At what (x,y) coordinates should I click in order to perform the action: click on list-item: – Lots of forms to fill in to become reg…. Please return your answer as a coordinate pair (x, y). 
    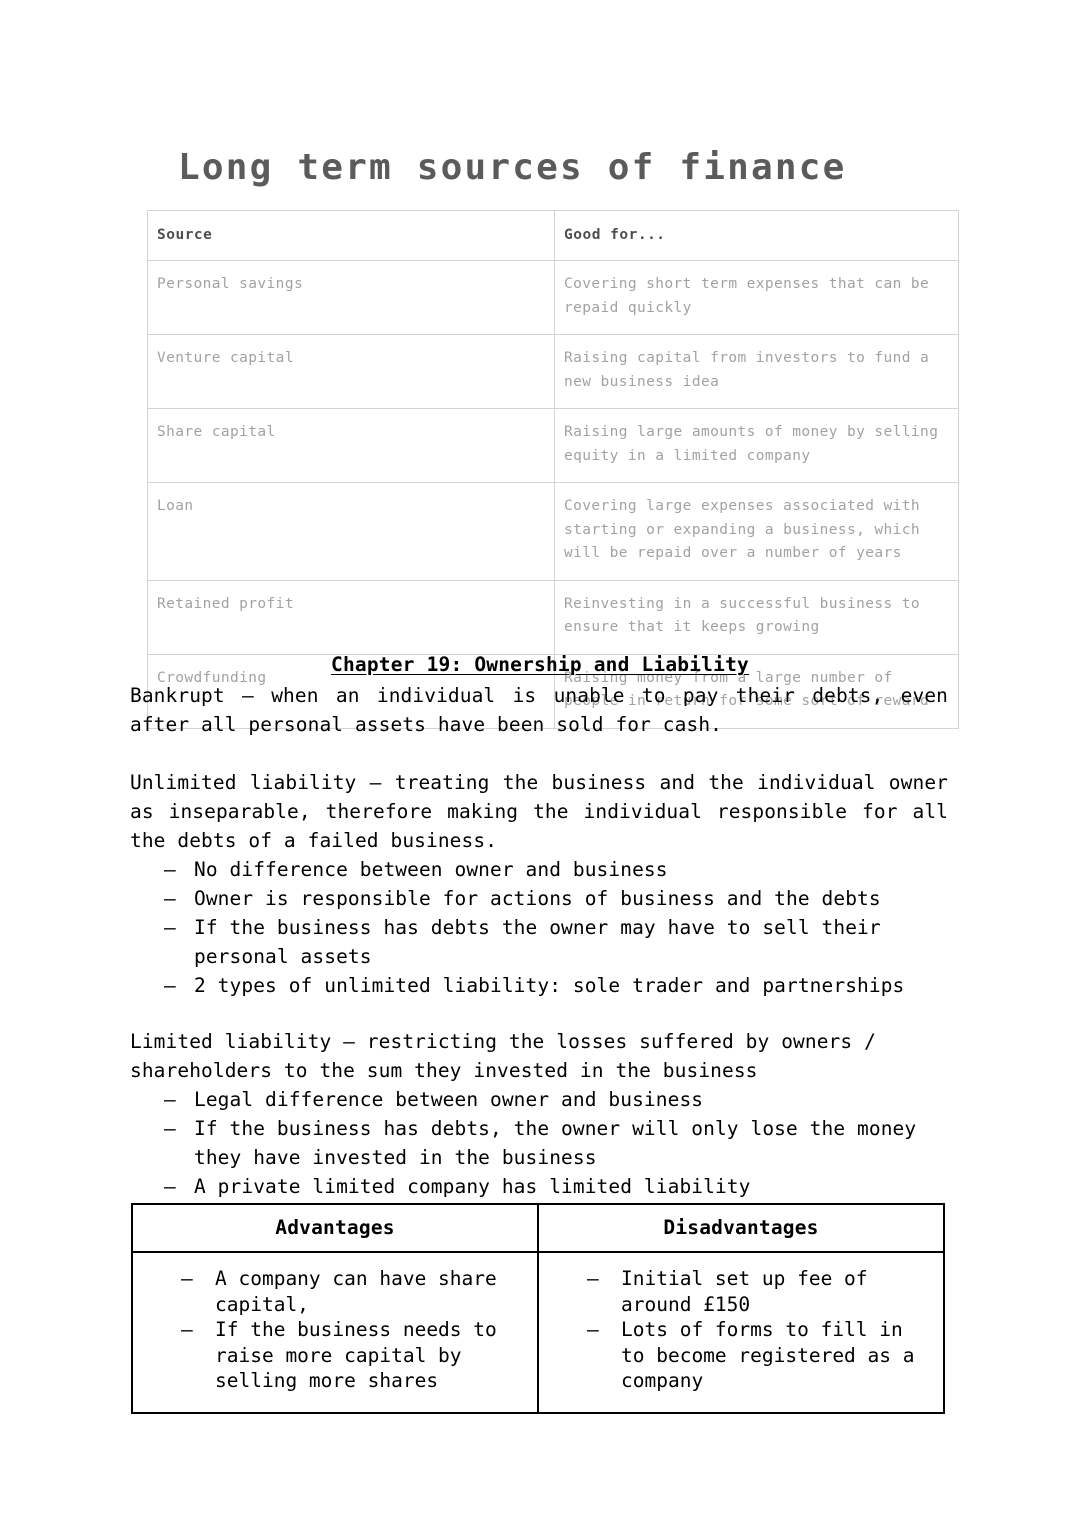
    Looking at the image, I should click on (741, 1355).